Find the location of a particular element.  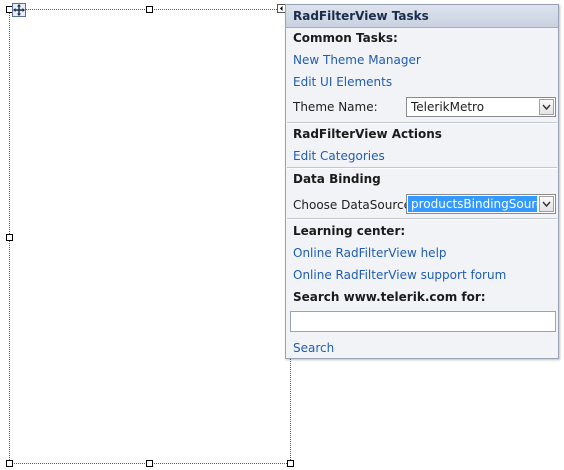

theme-name-label: Theme Name: is located at coordinates (335, 107).